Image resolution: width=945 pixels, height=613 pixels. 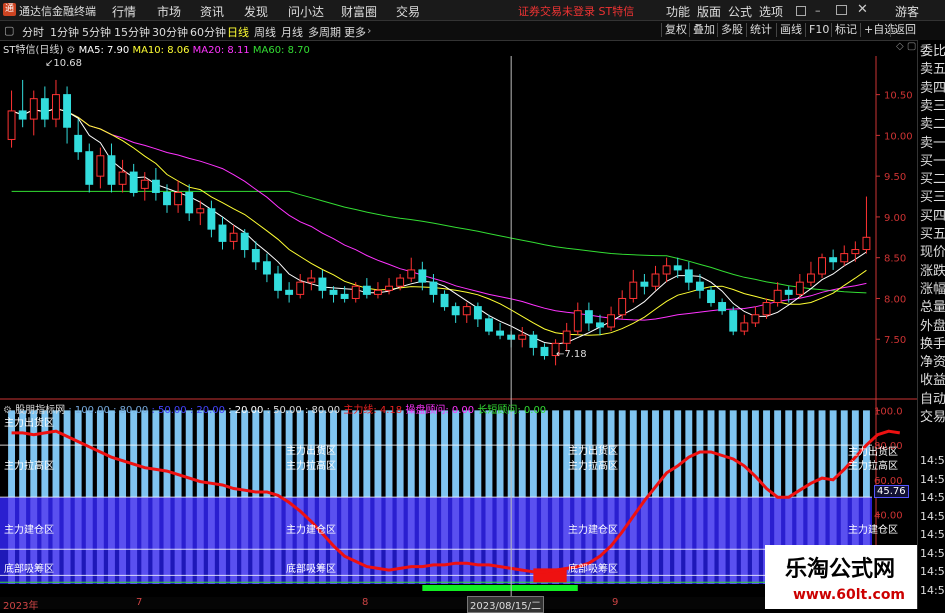 I want to click on btn-multi-stock: 多股, so click(x=731, y=30).